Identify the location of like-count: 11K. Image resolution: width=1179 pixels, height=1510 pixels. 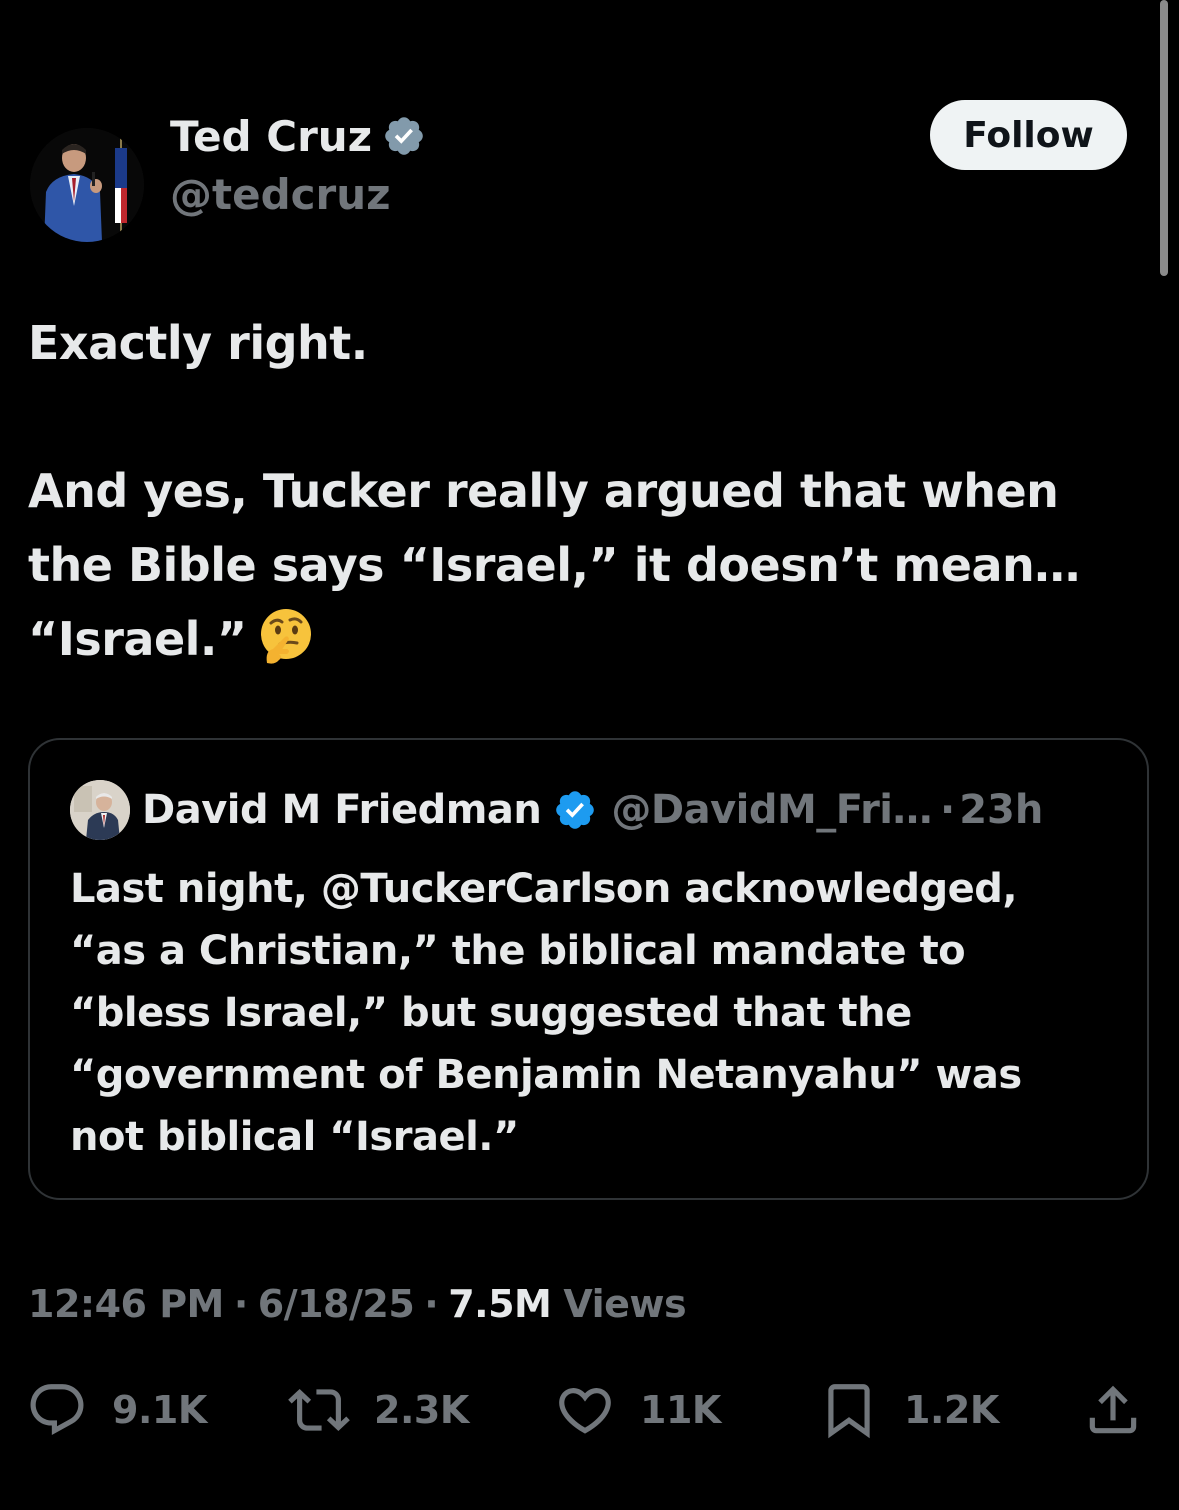
(680, 1410).